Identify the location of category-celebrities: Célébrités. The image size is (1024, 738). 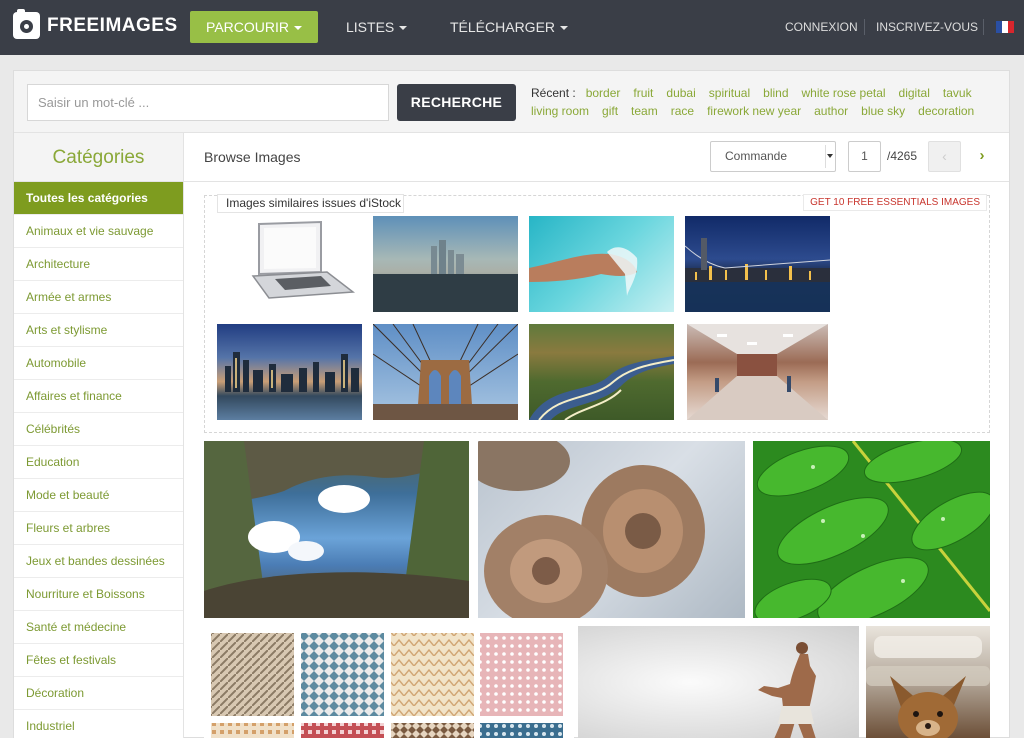
(98, 429).